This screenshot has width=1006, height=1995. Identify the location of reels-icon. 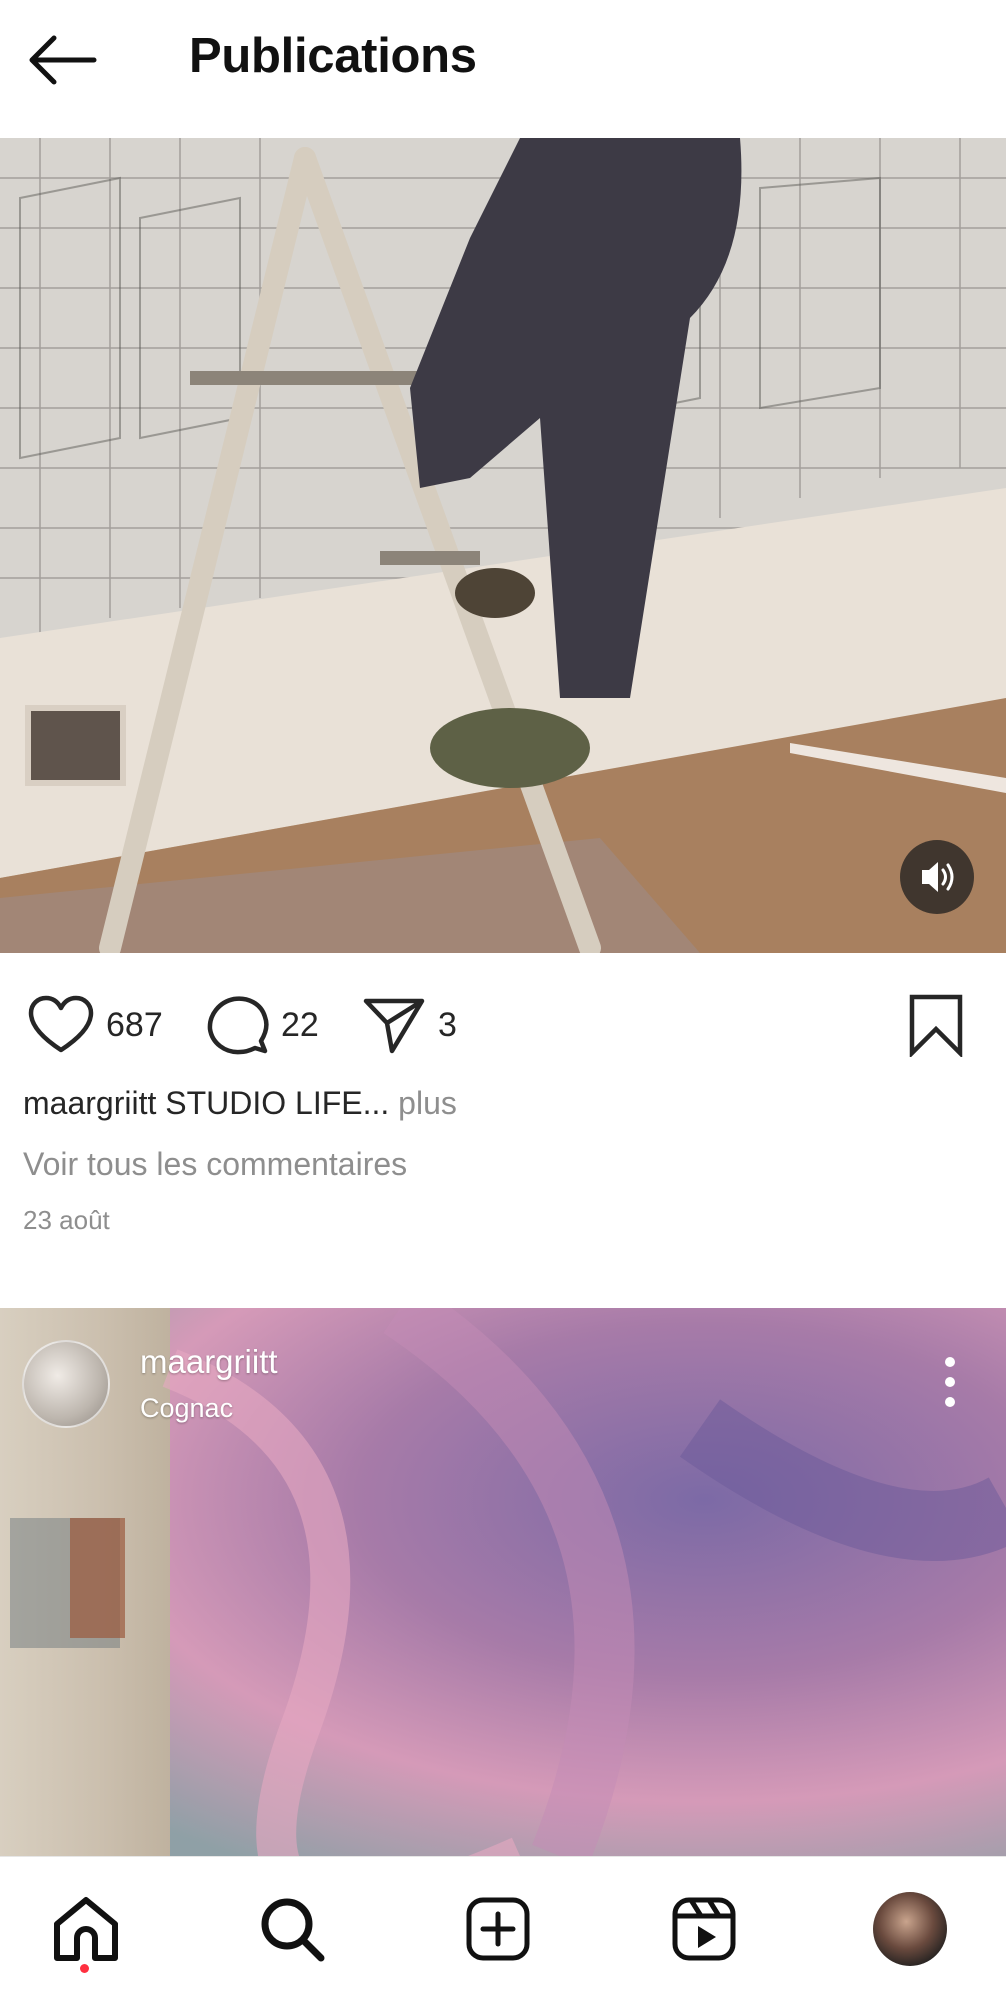
(704, 1929).